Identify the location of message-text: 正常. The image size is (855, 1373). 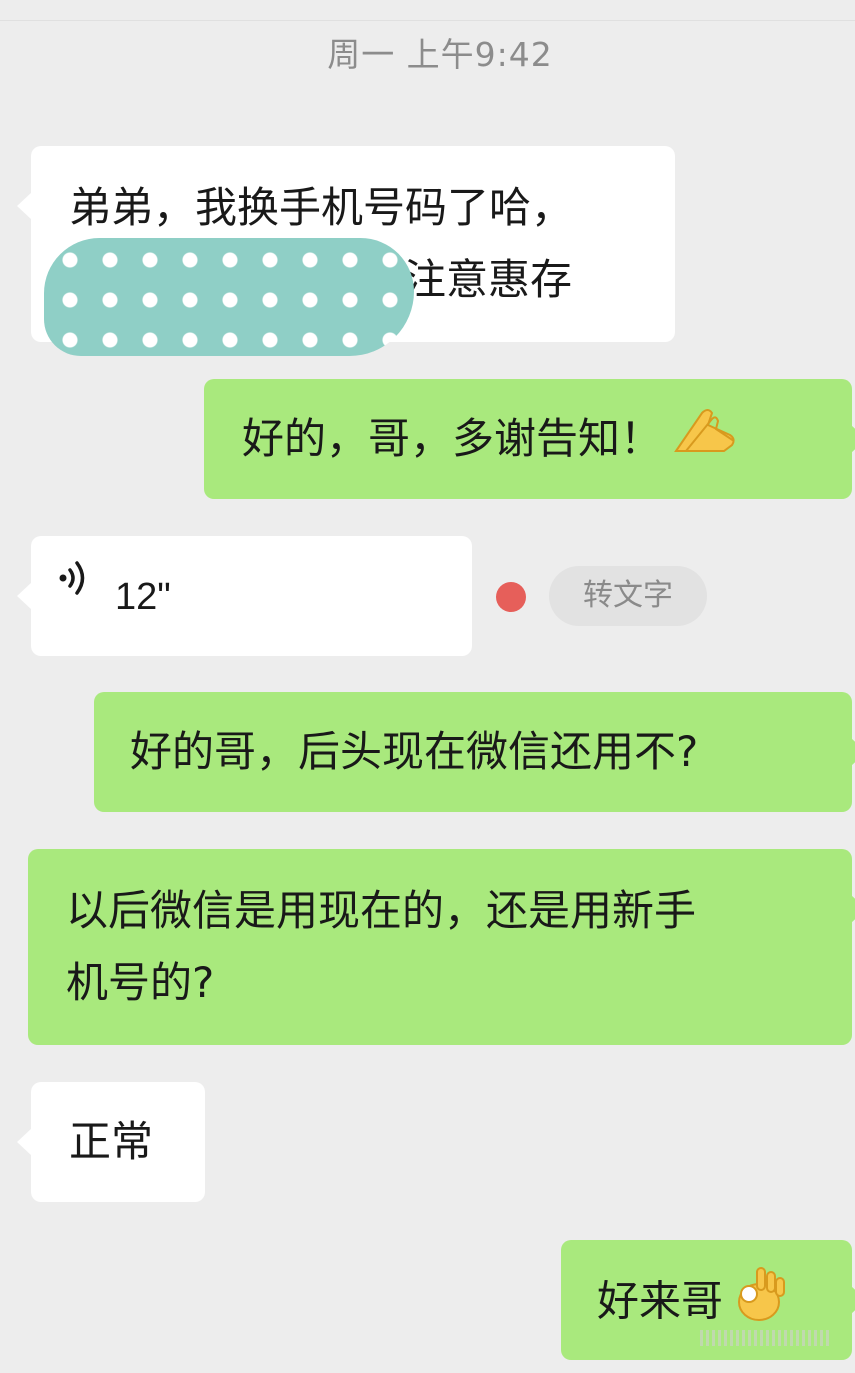
(111, 1141).